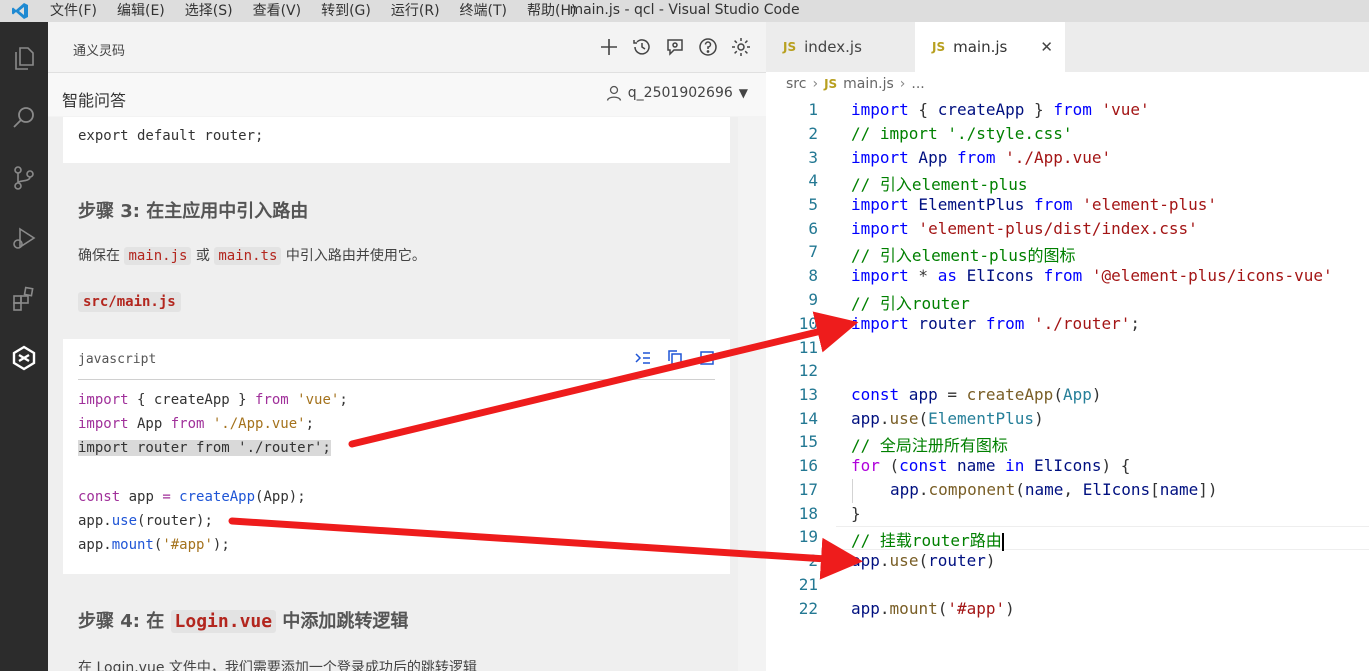 This screenshot has height=671, width=1369. What do you see at coordinates (24, 118) in the screenshot?
I see `search-icon` at bounding box center [24, 118].